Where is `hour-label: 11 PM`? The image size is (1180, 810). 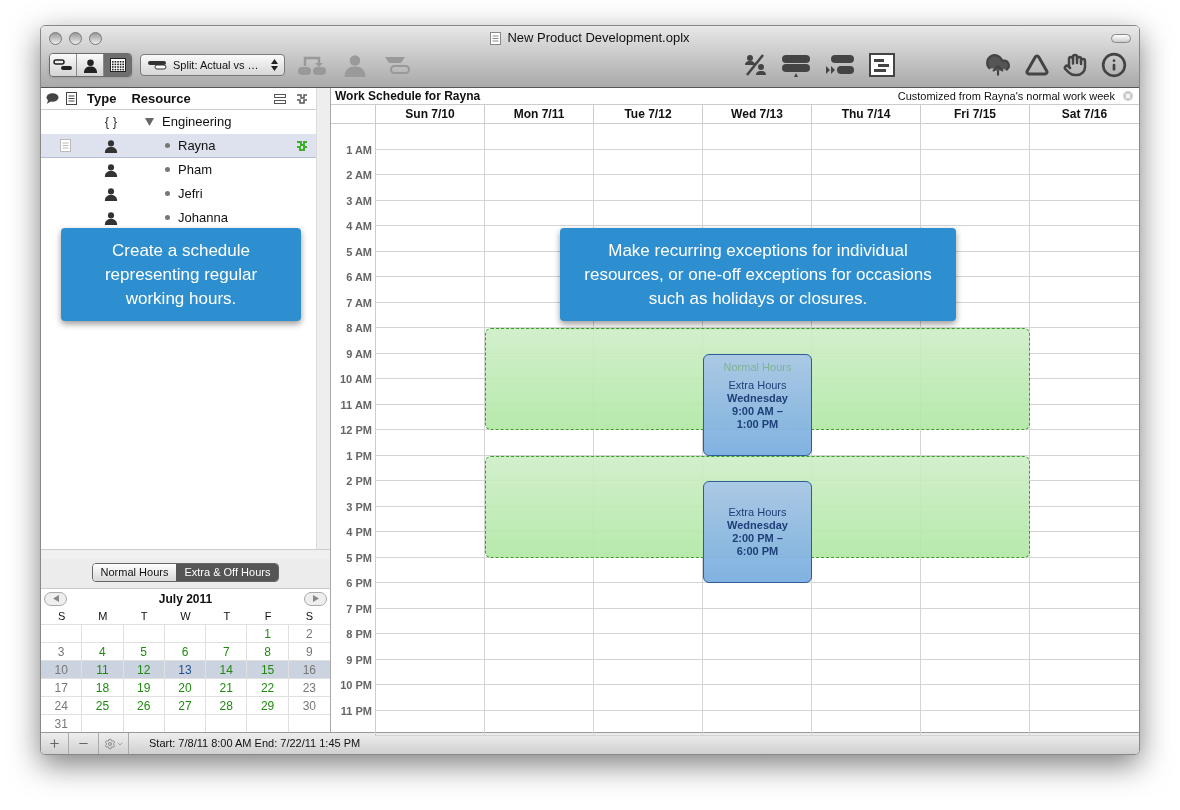
hour-label: 11 PM is located at coordinates (356, 711).